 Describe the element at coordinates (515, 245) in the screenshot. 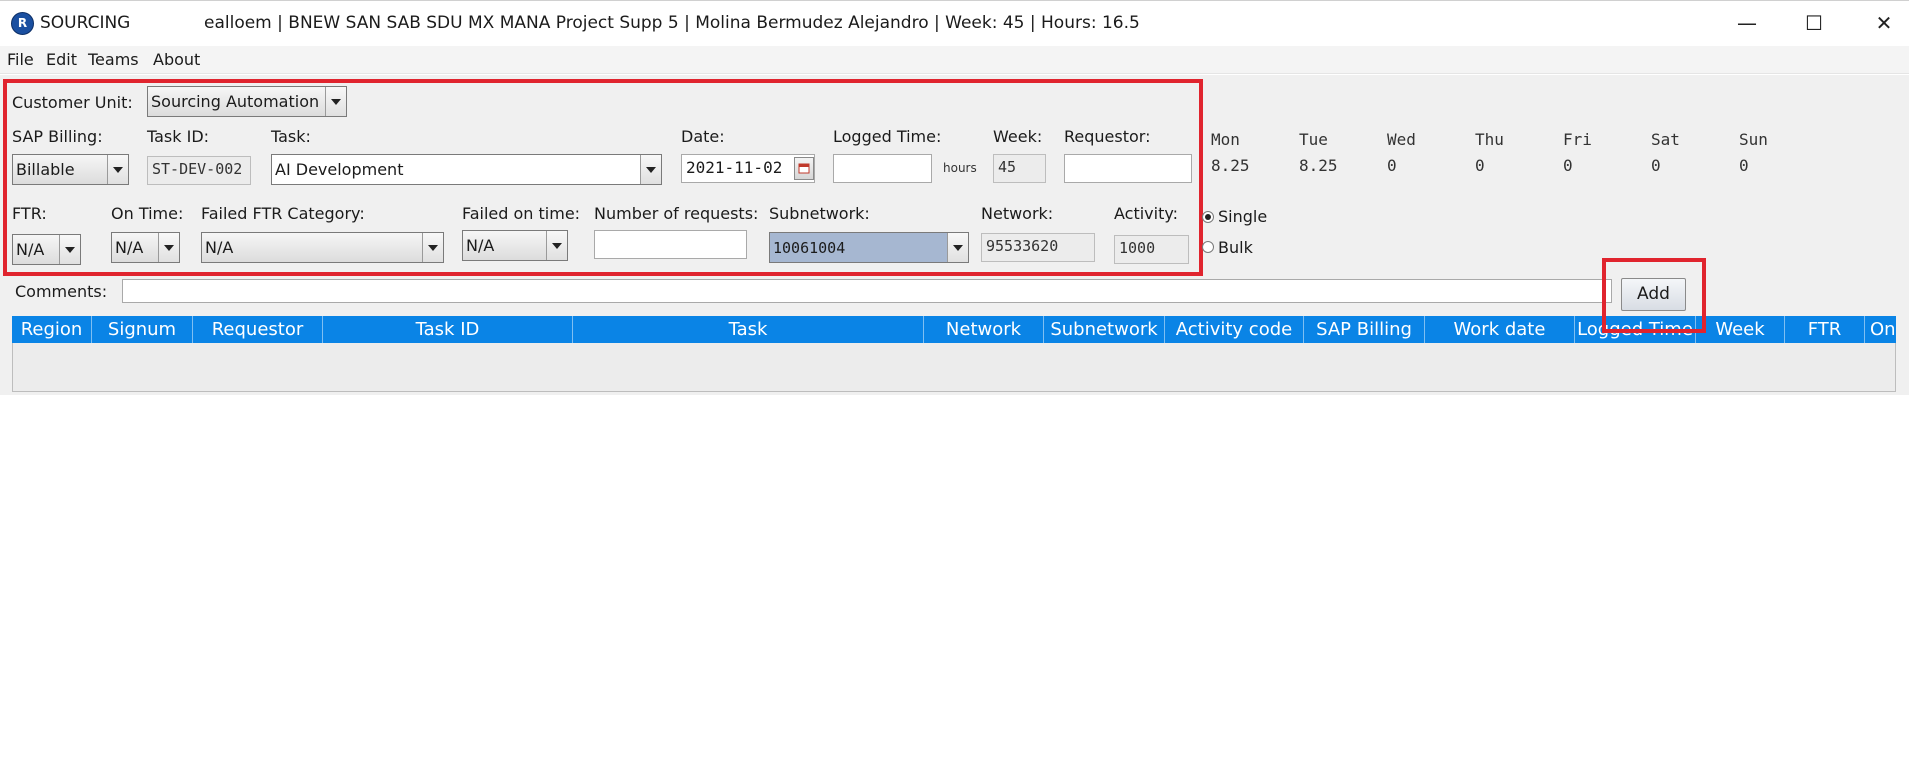

I see `failed-on-time-select: N/A` at that location.